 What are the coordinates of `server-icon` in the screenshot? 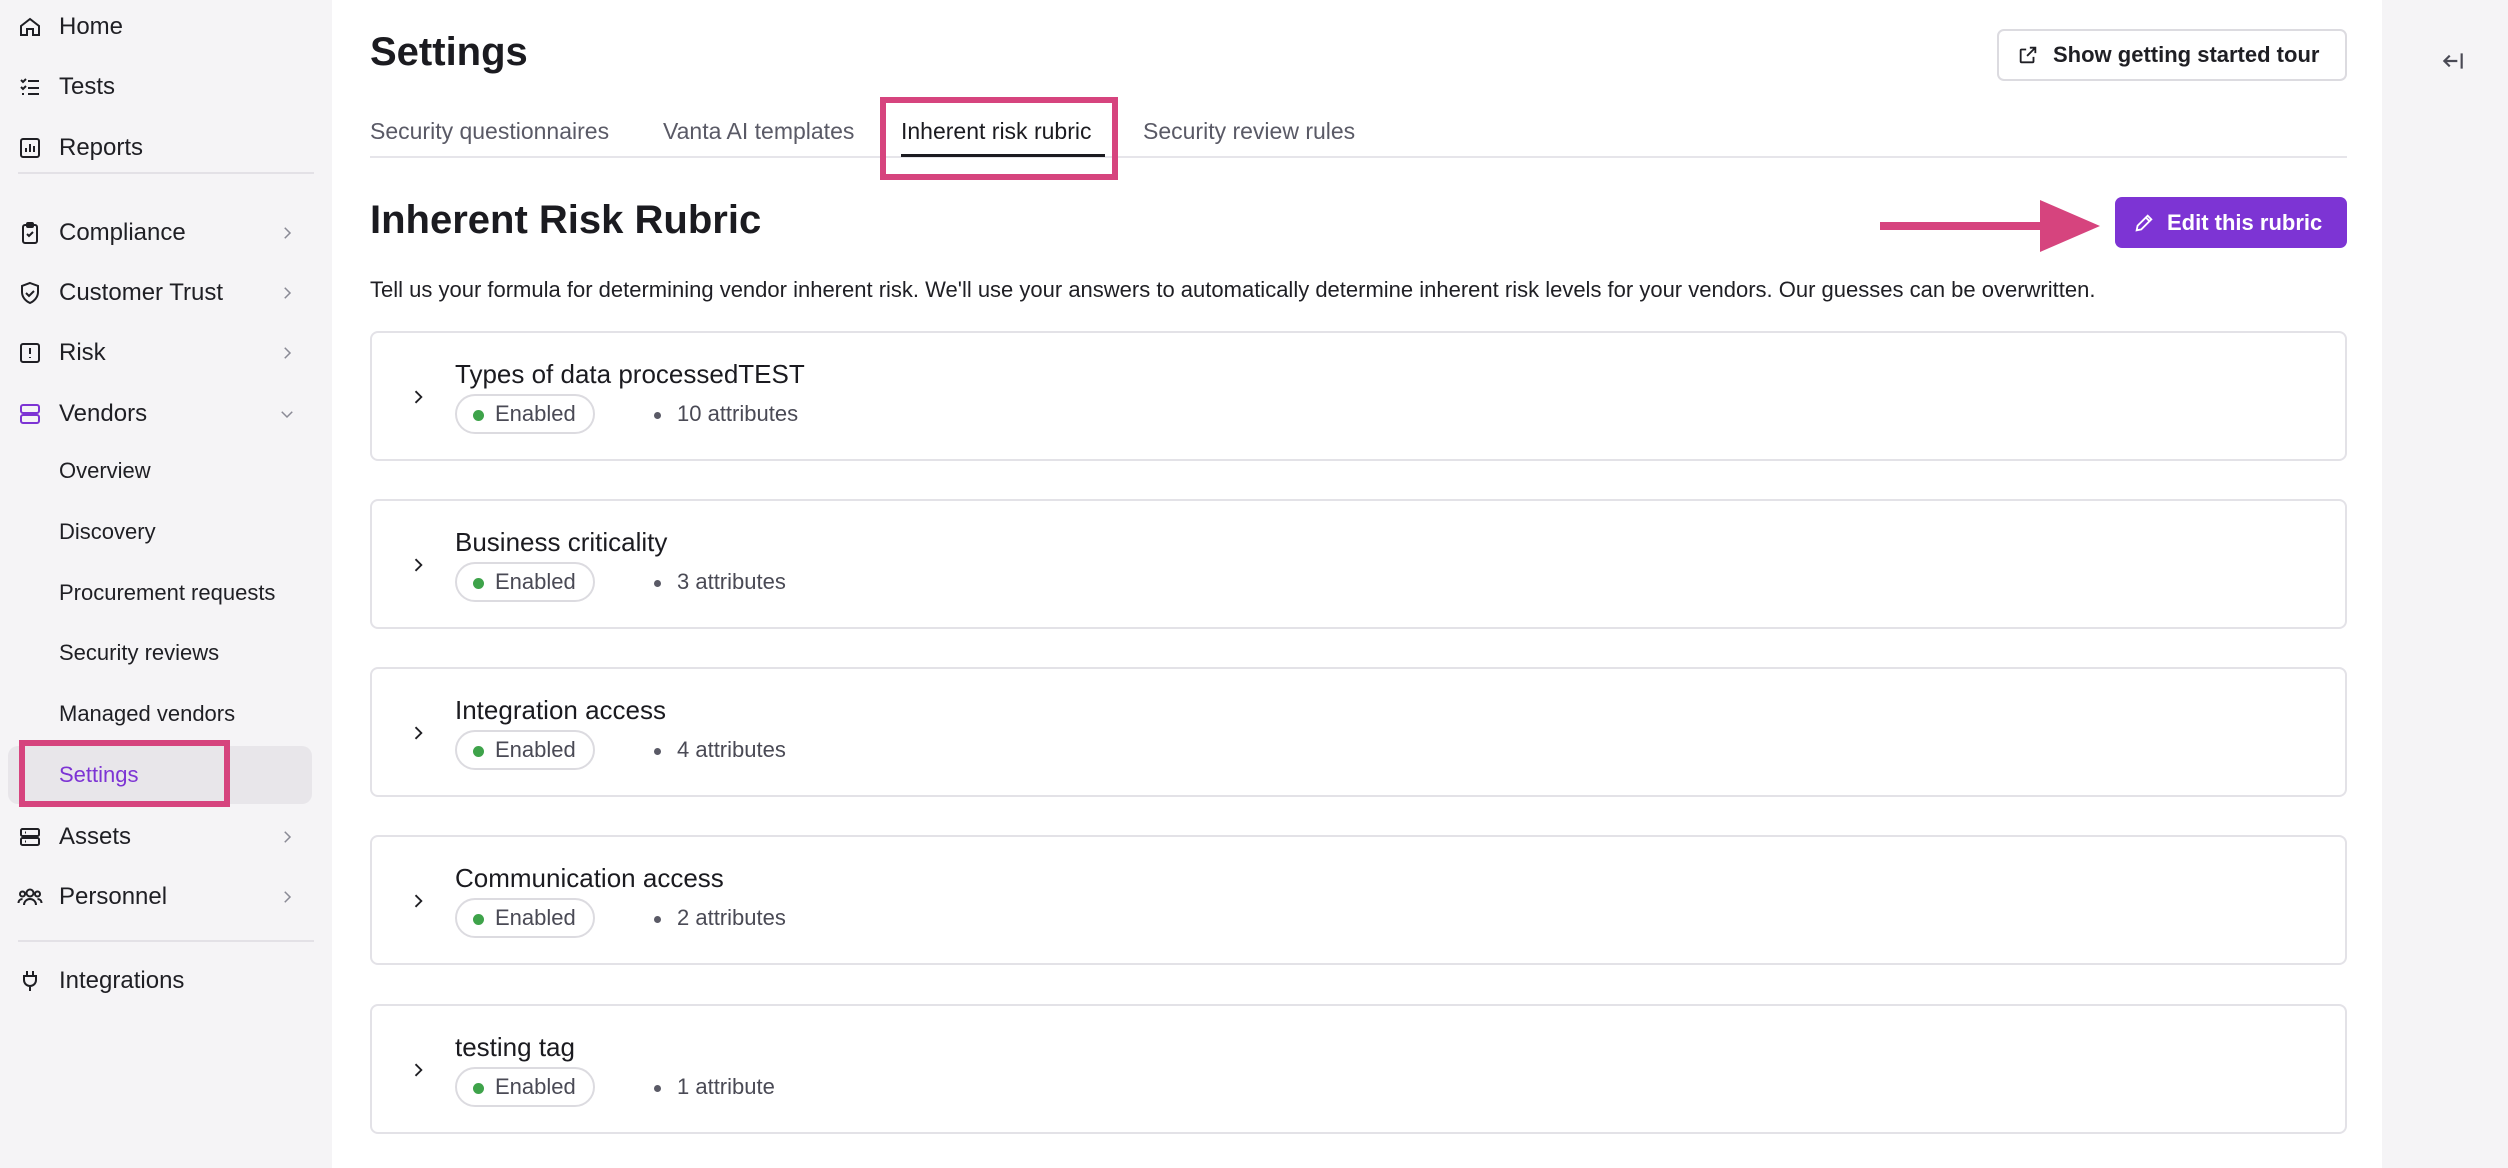 It's located at (30, 837).